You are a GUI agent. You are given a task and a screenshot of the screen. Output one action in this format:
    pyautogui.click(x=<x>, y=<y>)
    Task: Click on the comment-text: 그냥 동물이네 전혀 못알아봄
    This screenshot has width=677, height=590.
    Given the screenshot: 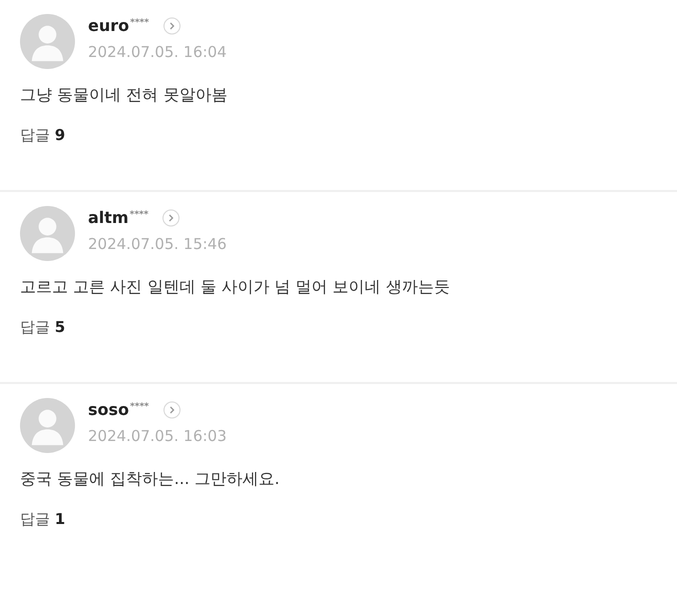 What is the action you would take?
    pyautogui.click(x=124, y=95)
    